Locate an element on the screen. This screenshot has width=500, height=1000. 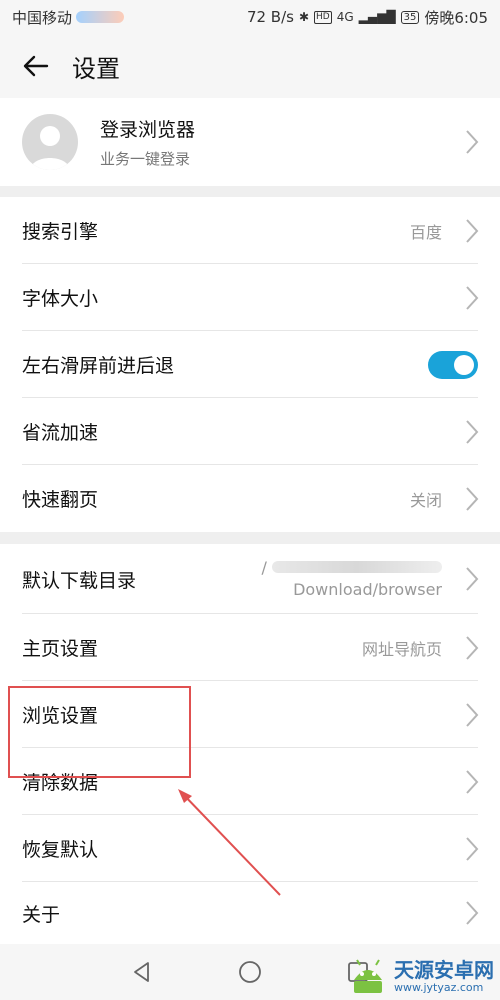
path-line2: Download/browser is located at coordinates (367, 589).